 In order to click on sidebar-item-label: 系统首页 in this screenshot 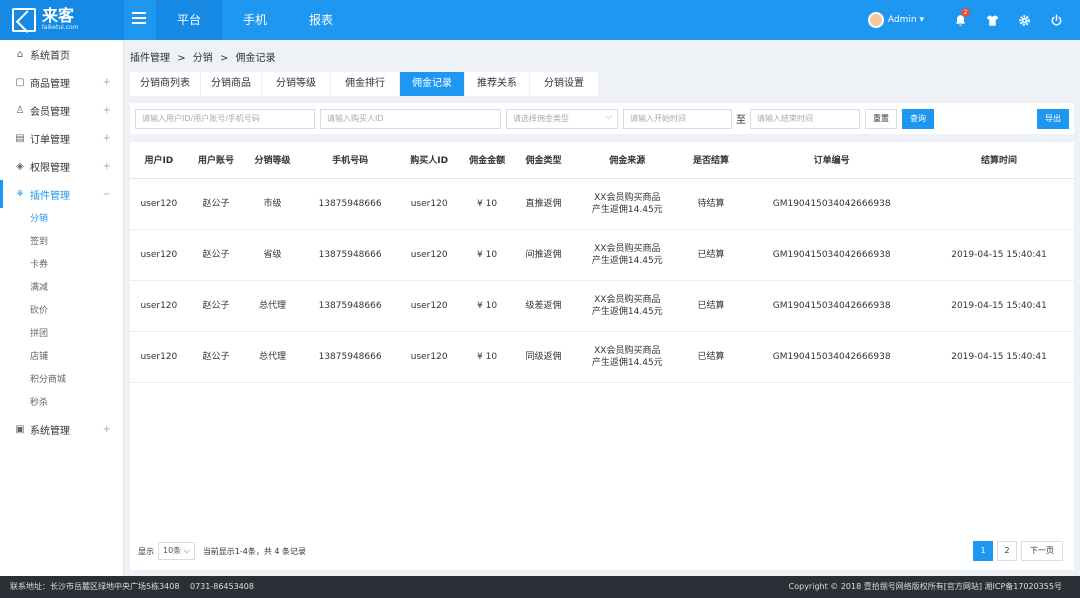, I will do `click(50, 56)`.